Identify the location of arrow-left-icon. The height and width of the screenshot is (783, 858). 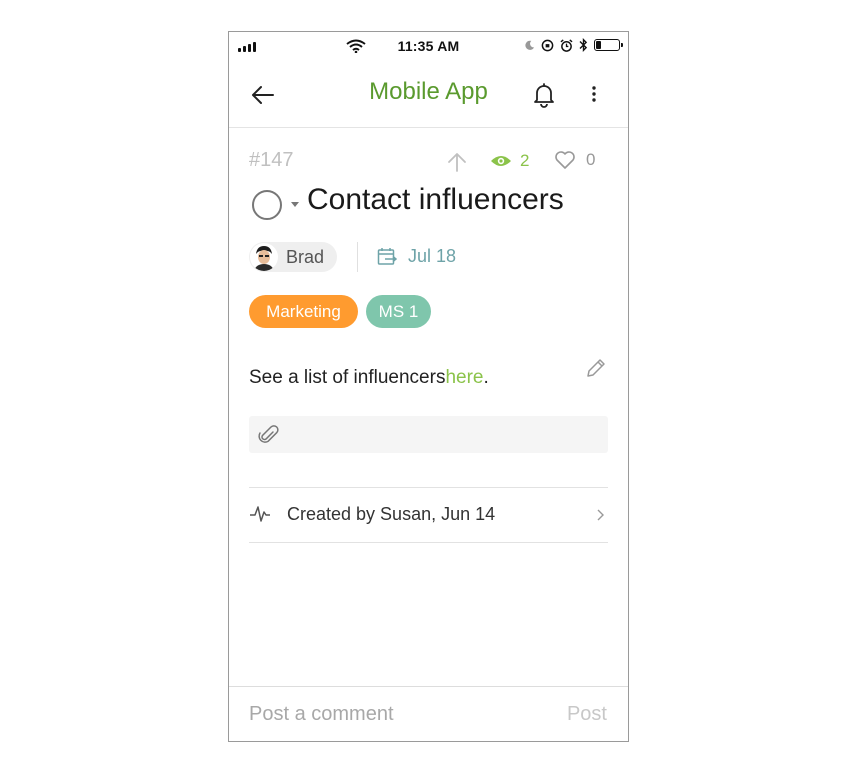
(263, 95).